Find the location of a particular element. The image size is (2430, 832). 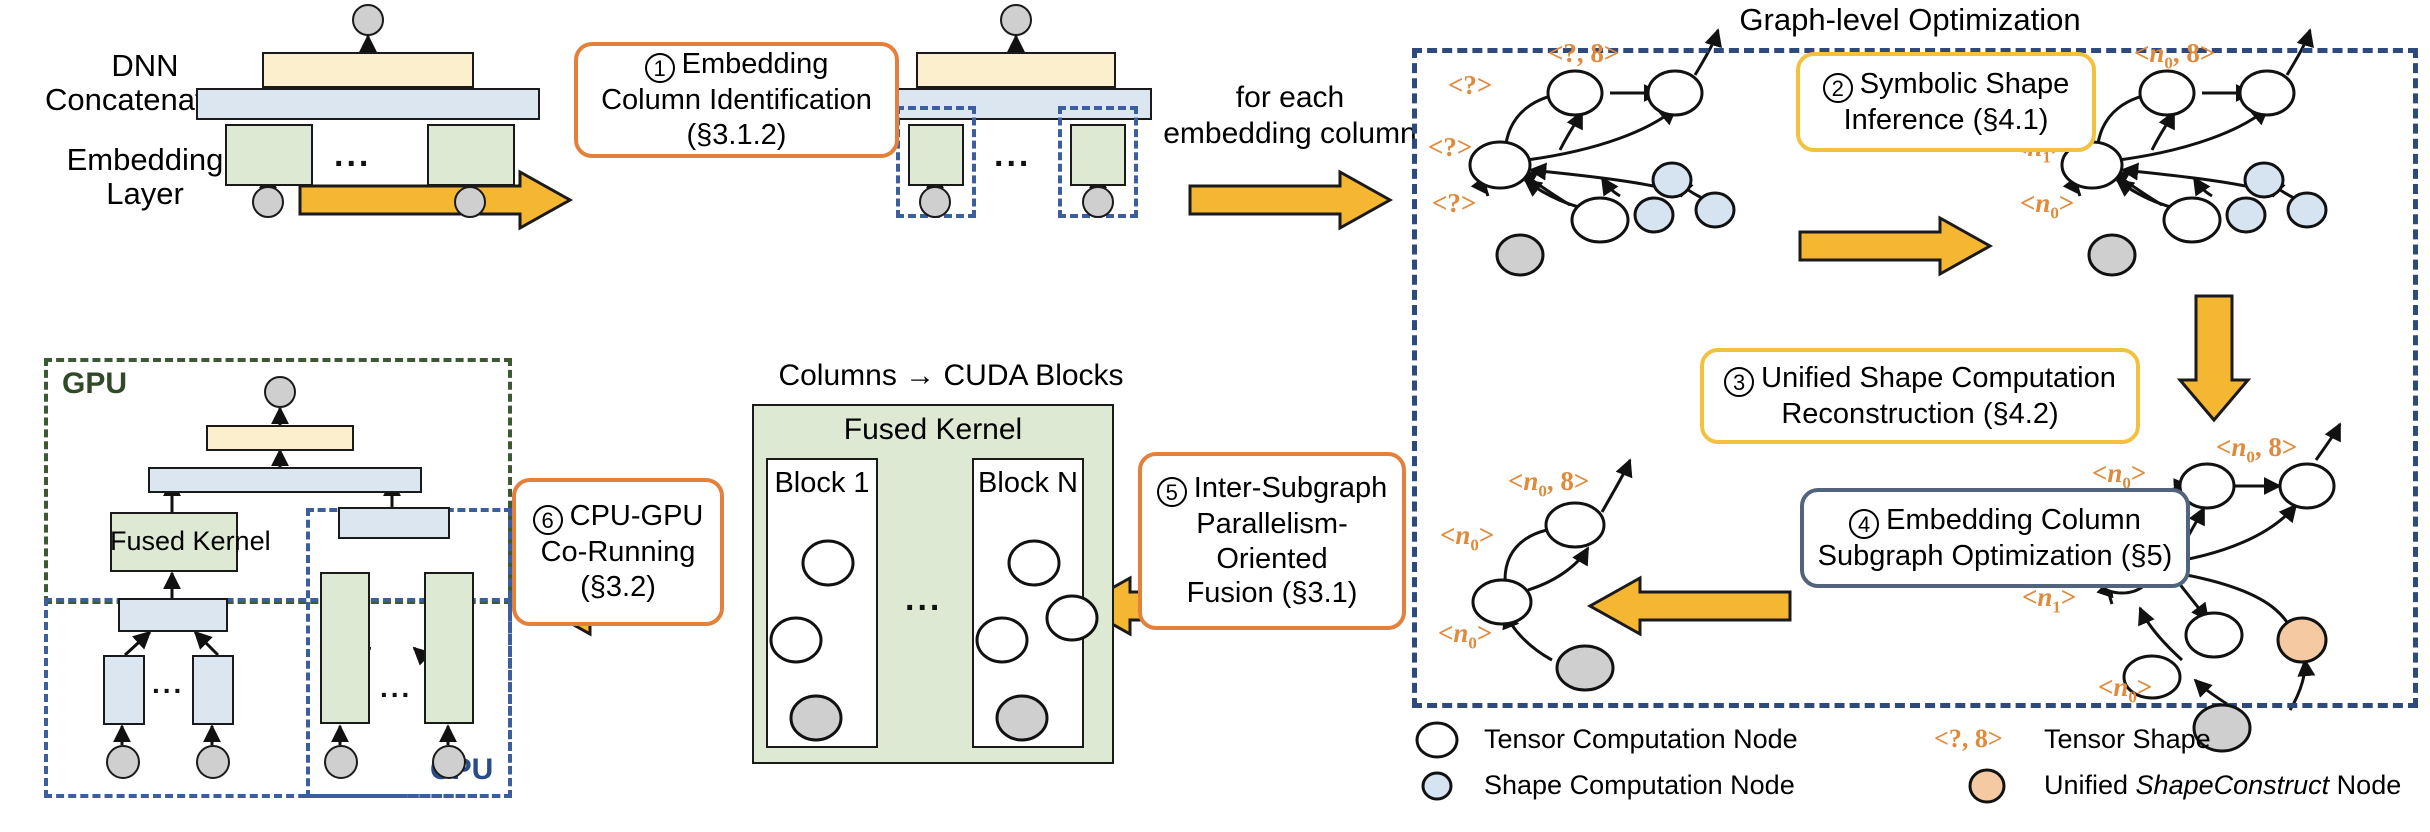

cpu-right-col-last is located at coordinates (449, 648).